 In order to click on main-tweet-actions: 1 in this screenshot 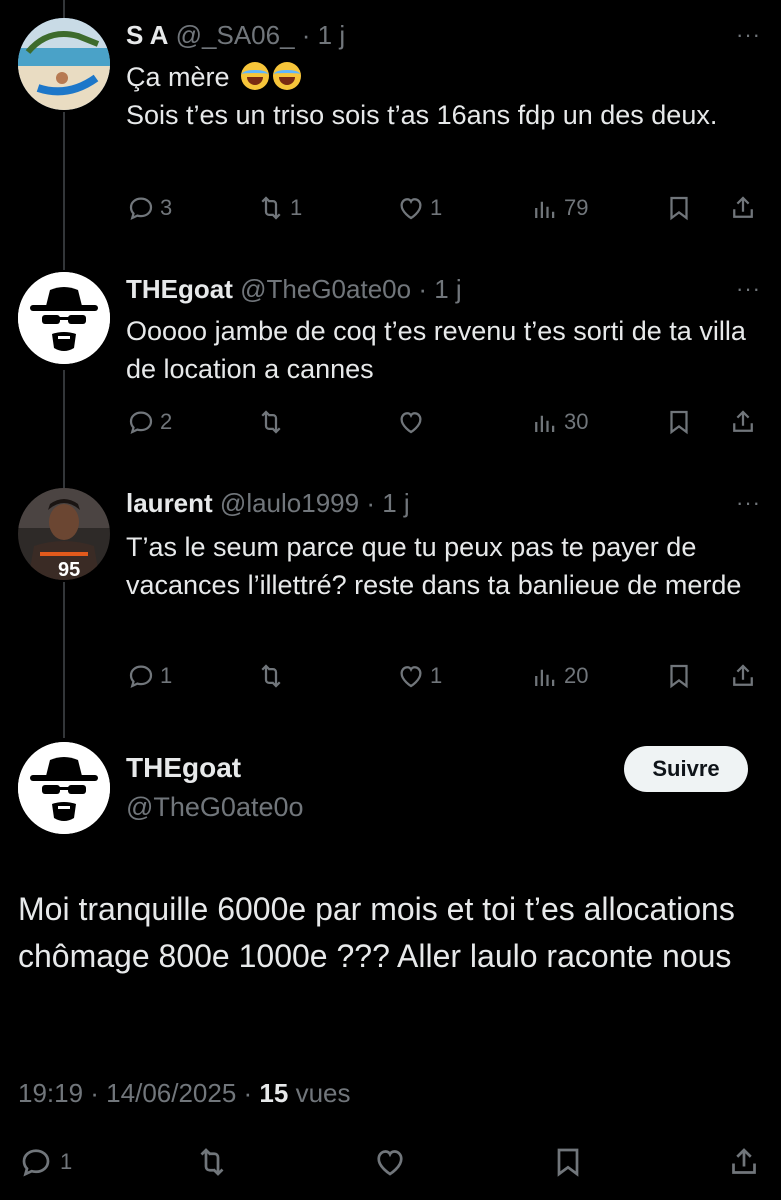, I will do `click(390, 1162)`.